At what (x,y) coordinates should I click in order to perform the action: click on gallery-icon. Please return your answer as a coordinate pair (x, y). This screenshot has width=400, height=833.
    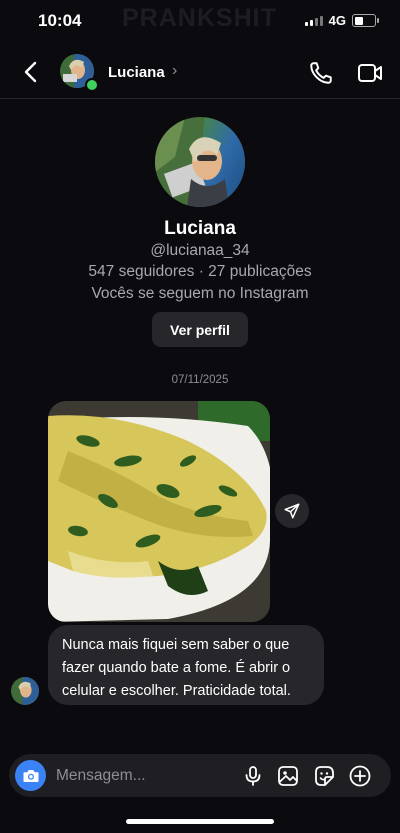
    Looking at the image, I should click on (288, 776).